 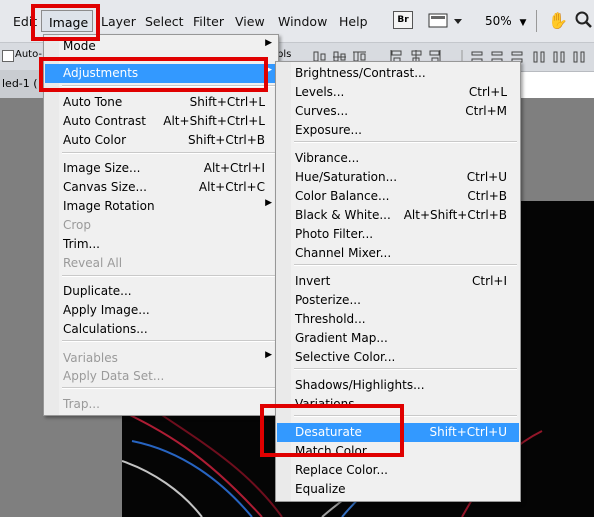 I want to click on image-menu-item-reveal-all: Reveal All, so click(x=161, y=263).